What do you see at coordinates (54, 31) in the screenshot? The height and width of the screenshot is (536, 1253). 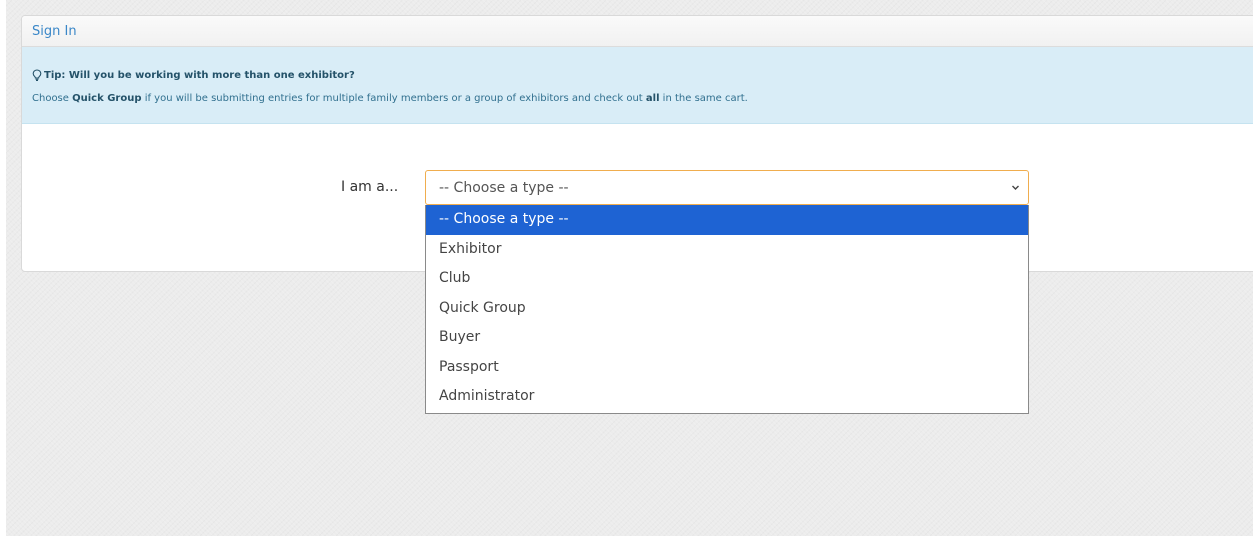 I see `panel-title: Sign In` at bounding box center [54, 31].